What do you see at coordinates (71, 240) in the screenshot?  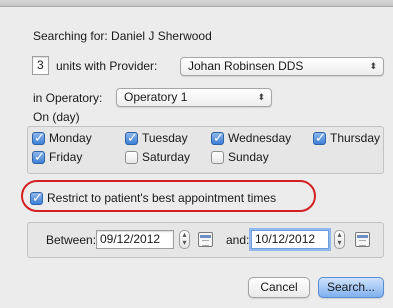 I see `between-label: Between:` at bounding box center [71, 240].